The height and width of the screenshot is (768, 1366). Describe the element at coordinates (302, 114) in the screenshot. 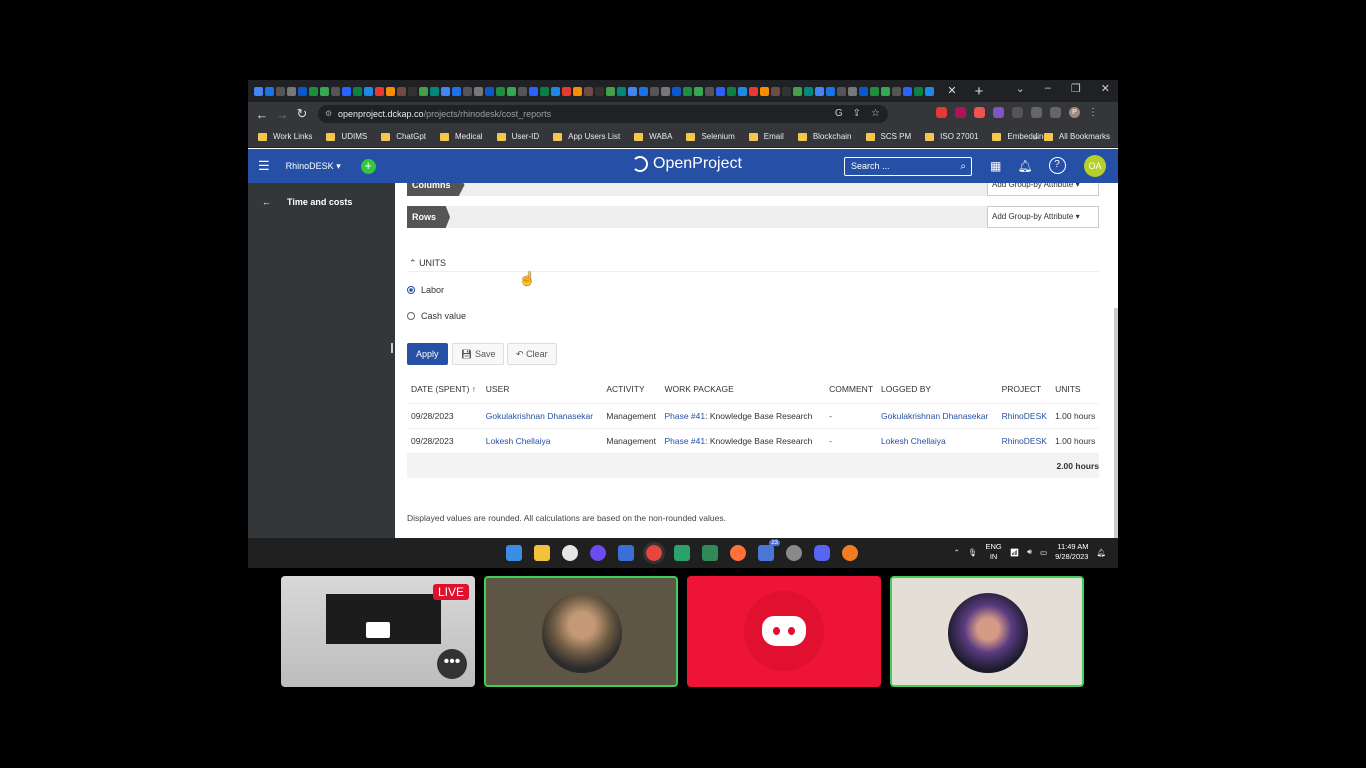

I see `reload-icon: ↻` at that location.